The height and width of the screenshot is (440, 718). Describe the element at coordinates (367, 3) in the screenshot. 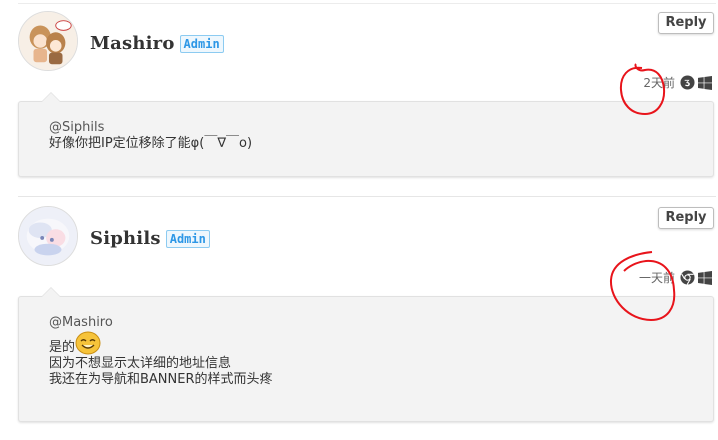

I see `top-divider` at that location.